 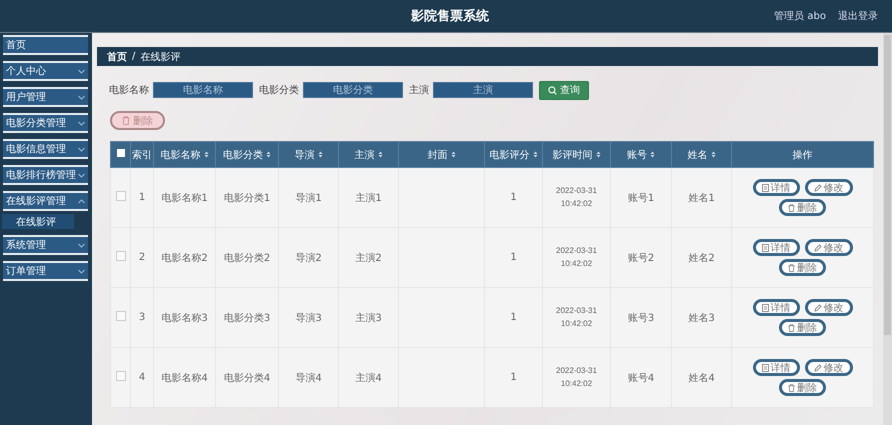 What do you see at coordinates (184, 318) in the screenshot?
I see `table-cell: 电影名称3` at bounding box center [184, 318].